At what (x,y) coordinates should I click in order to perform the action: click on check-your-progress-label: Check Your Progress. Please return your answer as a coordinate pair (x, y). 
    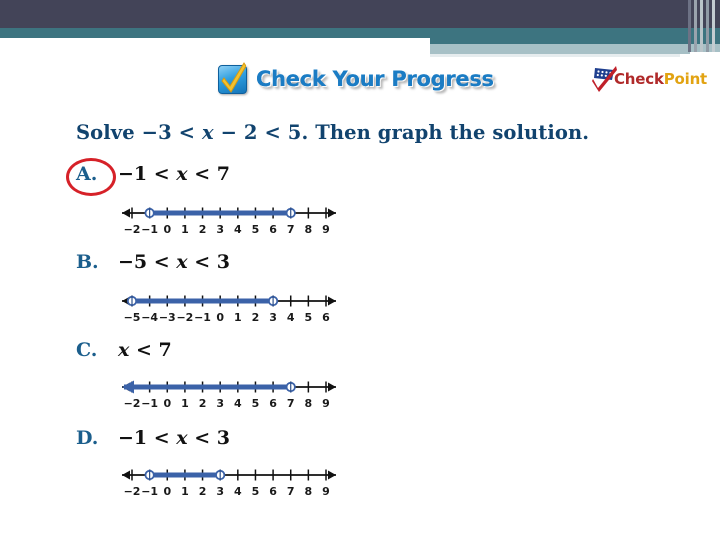
    Looking at the image, I should click on (375, 79).